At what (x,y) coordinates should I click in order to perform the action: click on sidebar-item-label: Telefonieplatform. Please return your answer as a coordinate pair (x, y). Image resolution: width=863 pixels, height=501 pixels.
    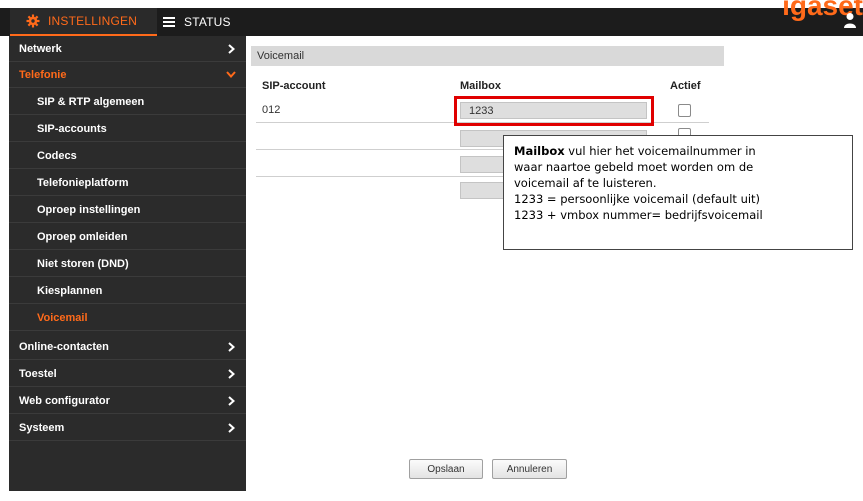
    Looking at the image, I should click on (83, 182).